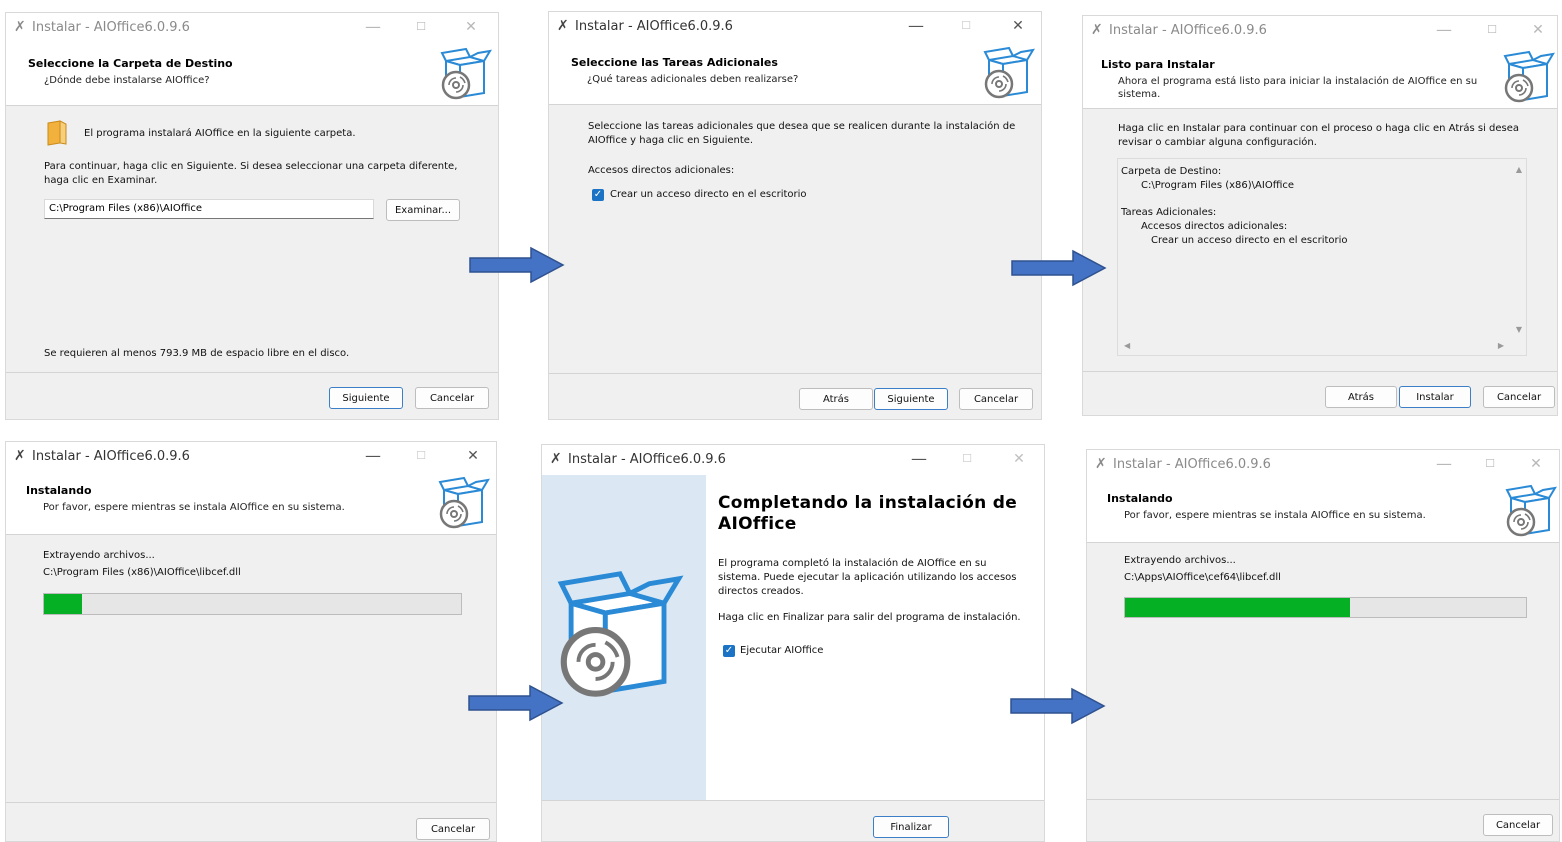 The image size is (1562, 842). Describe the element at coordinates (868, 503) in the screenshot. I see `finish-heading-line-1: Completando la instalación de` at that location.